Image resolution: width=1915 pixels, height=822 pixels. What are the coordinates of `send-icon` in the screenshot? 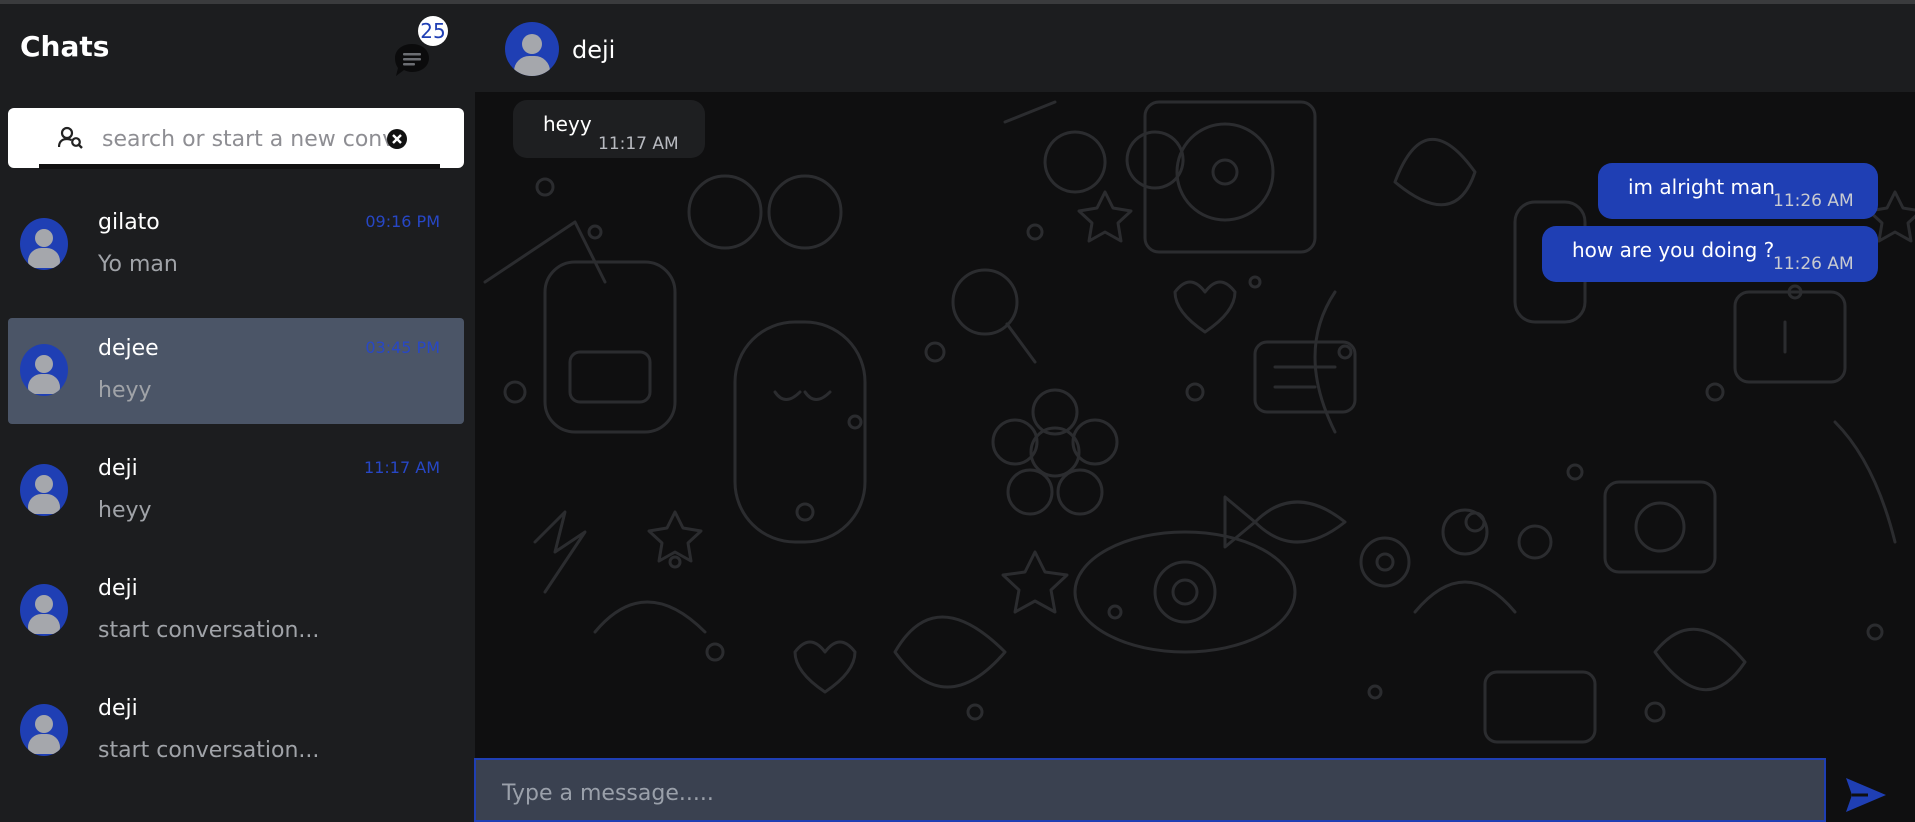 It's located at (1866, 797).